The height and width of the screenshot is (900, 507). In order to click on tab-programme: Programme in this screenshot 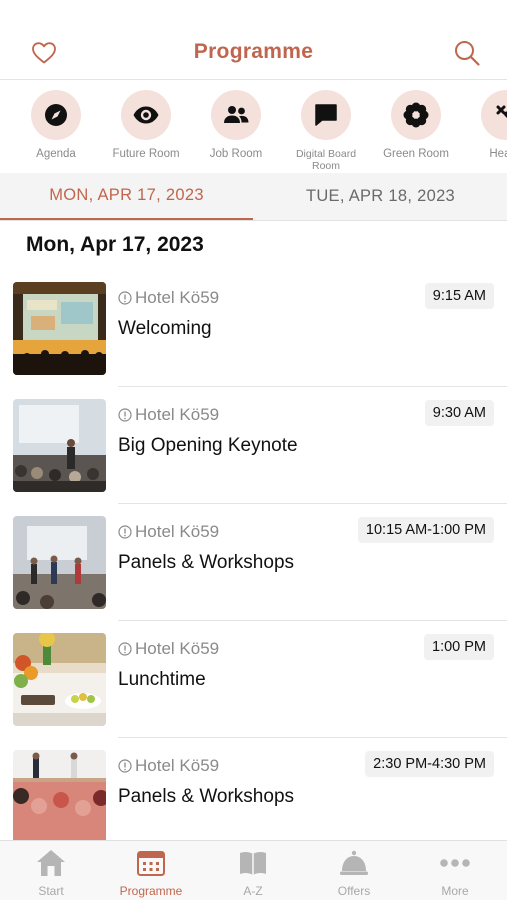, I will do `click(151, 872)`.